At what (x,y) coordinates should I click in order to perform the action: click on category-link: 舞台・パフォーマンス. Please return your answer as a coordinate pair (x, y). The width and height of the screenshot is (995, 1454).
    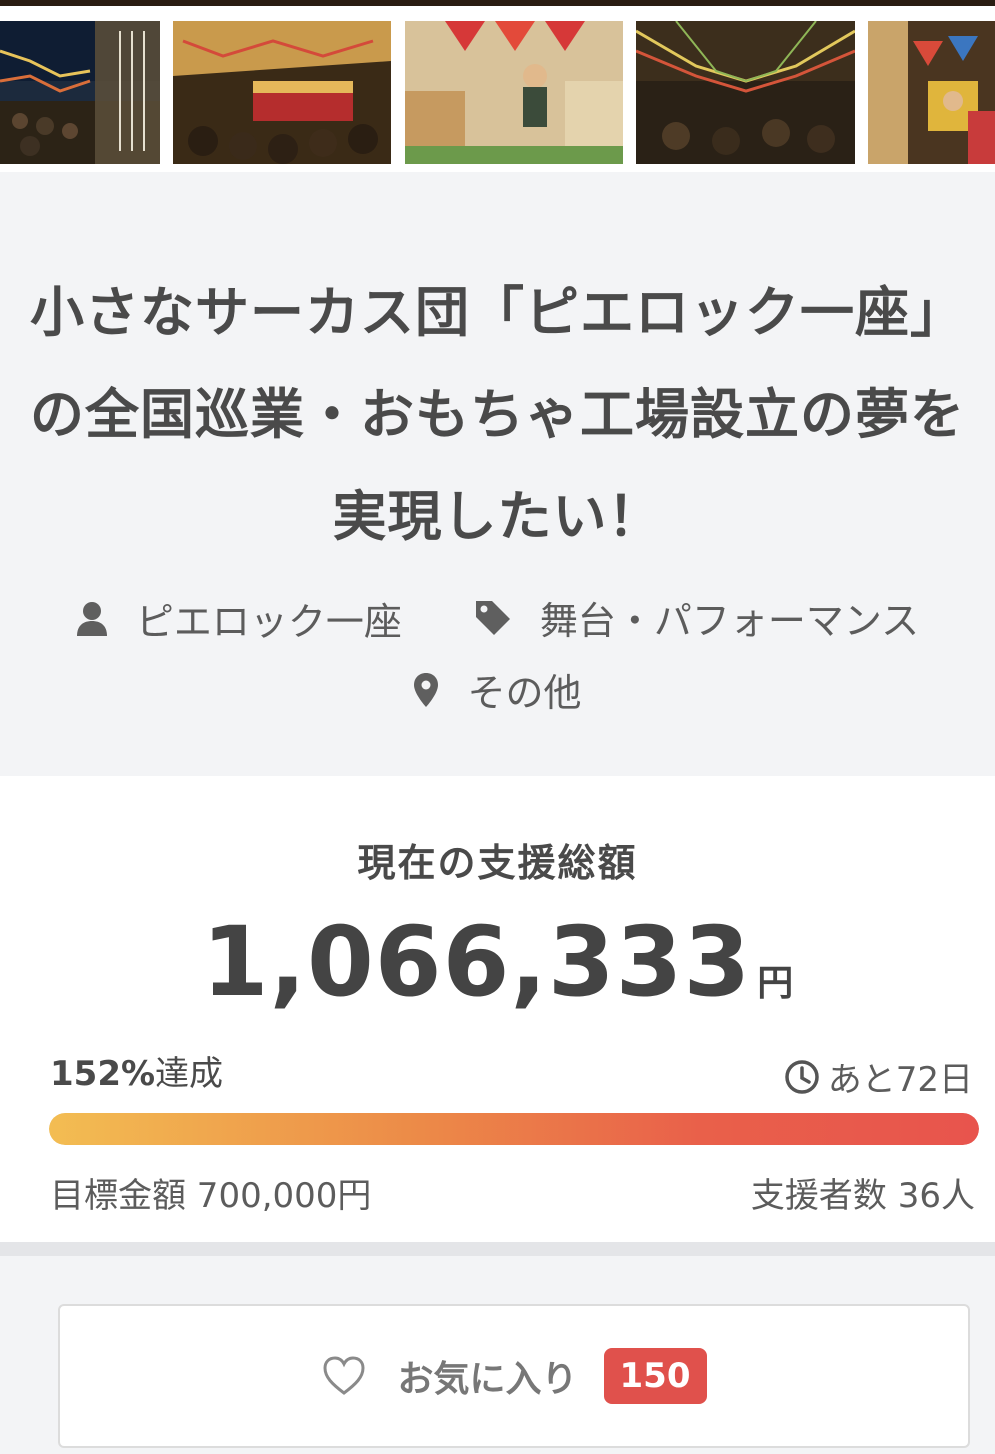
    Looking at the image, I should click on (696, 617).